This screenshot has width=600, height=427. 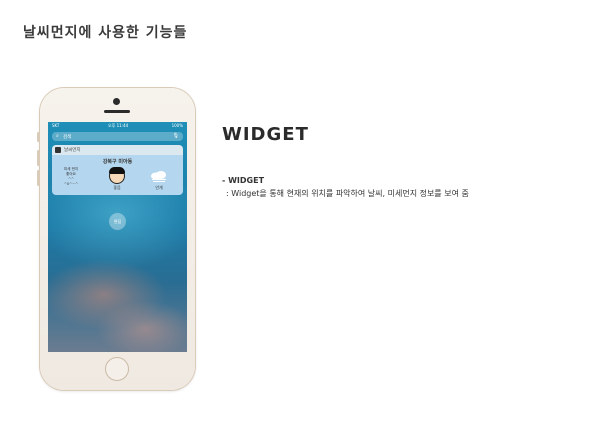 What do you see at coordinates (71, 177) in the screenshot?
I see `dust-info: 미세 먼지 좋아요 ^^ ^0^~^` at bounding box center [71, 177].